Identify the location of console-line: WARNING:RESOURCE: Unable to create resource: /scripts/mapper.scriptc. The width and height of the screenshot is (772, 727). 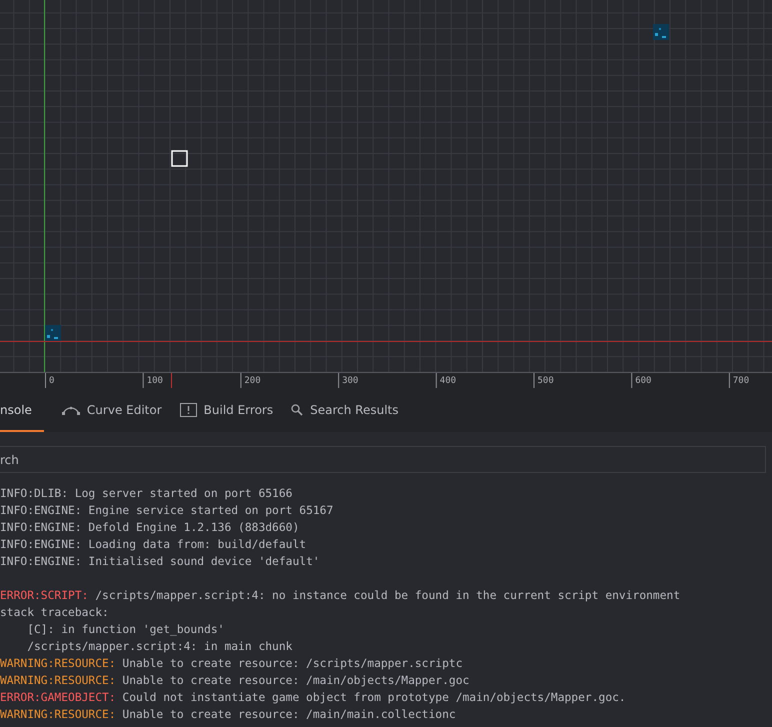
(231, 663).